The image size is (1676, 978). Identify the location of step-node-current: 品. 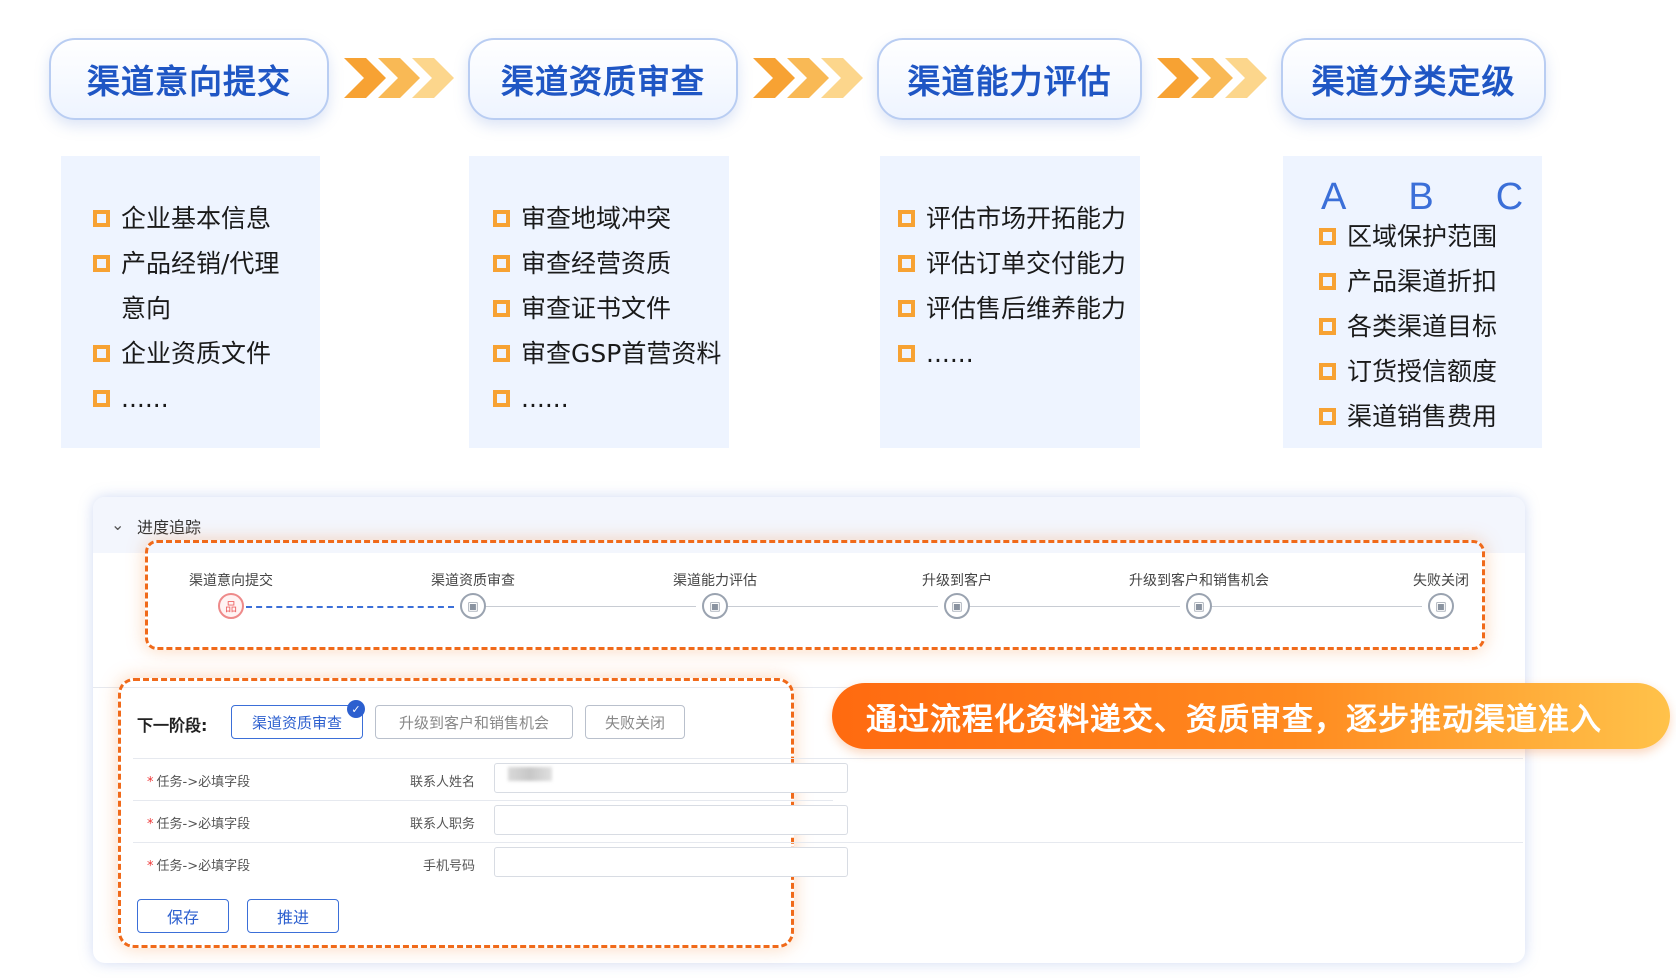
(231, 606).